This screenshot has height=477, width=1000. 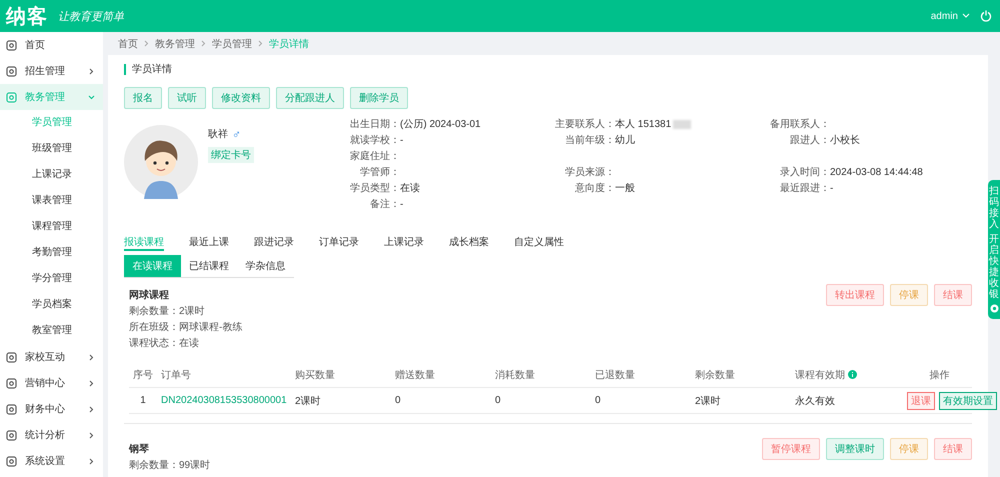 What do you see at coordinates (51, 71) in the screenshot?
I see `sidebar-item: 招生管理` at bounding box center [51, 71].